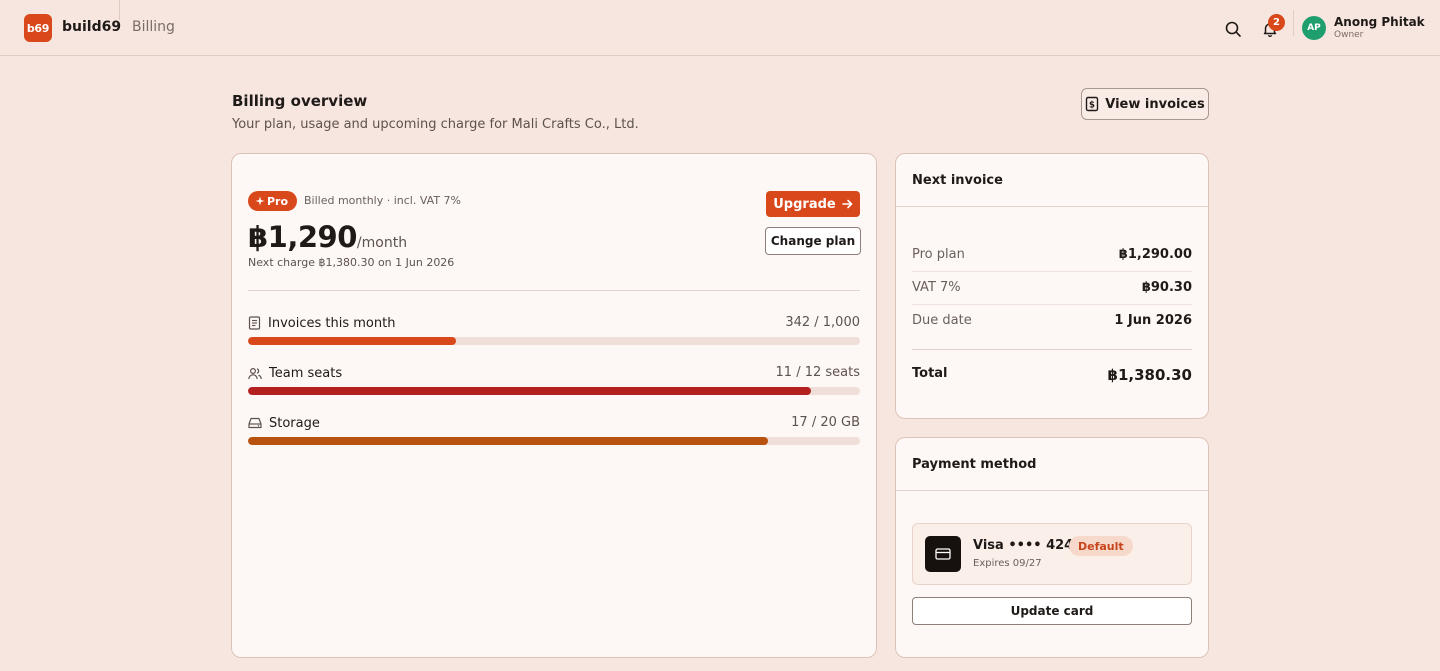 This screenshot has height=671, width=1440. What do you see at coordinates (1052, 290) in the screenshot?
I see `invoice-line-item: VAT 7% ฿90.30` at bounding box center [1052, 290].